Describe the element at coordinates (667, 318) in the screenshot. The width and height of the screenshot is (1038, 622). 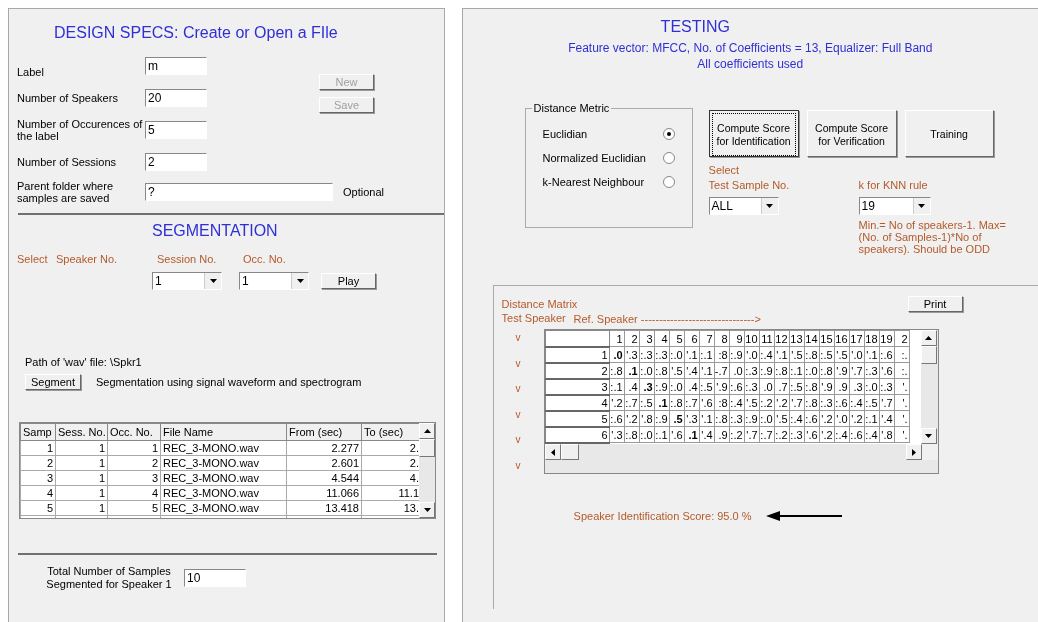
I see `ref-speaker-label: Ref. Speaker ------------------------------->` at that location.